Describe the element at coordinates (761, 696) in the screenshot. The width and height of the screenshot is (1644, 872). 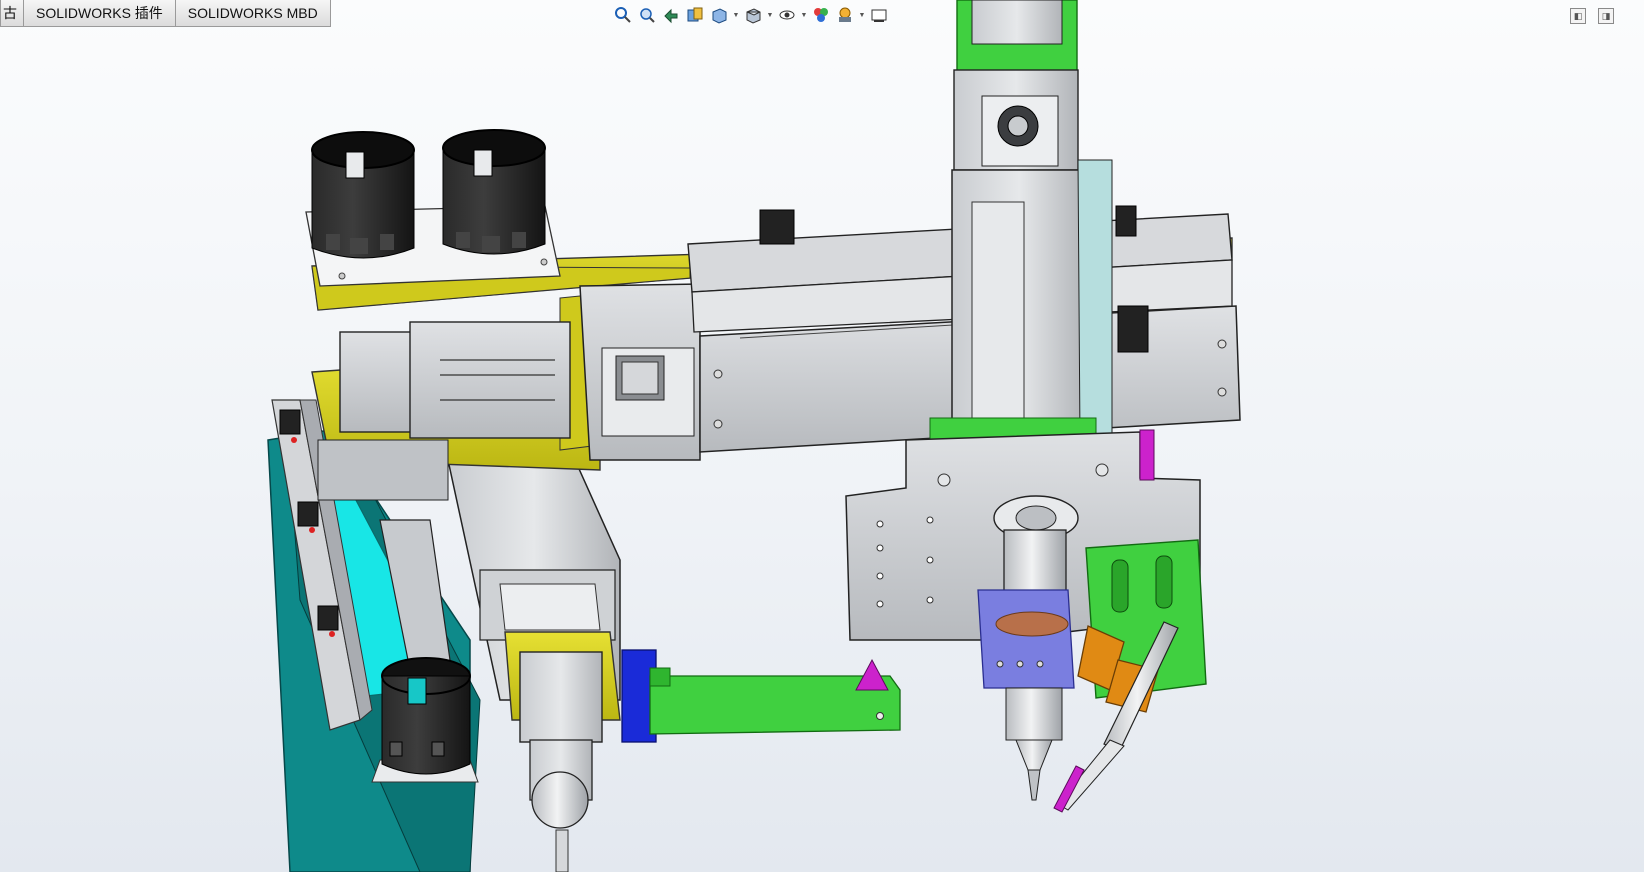
I see `green-arm` at that location.